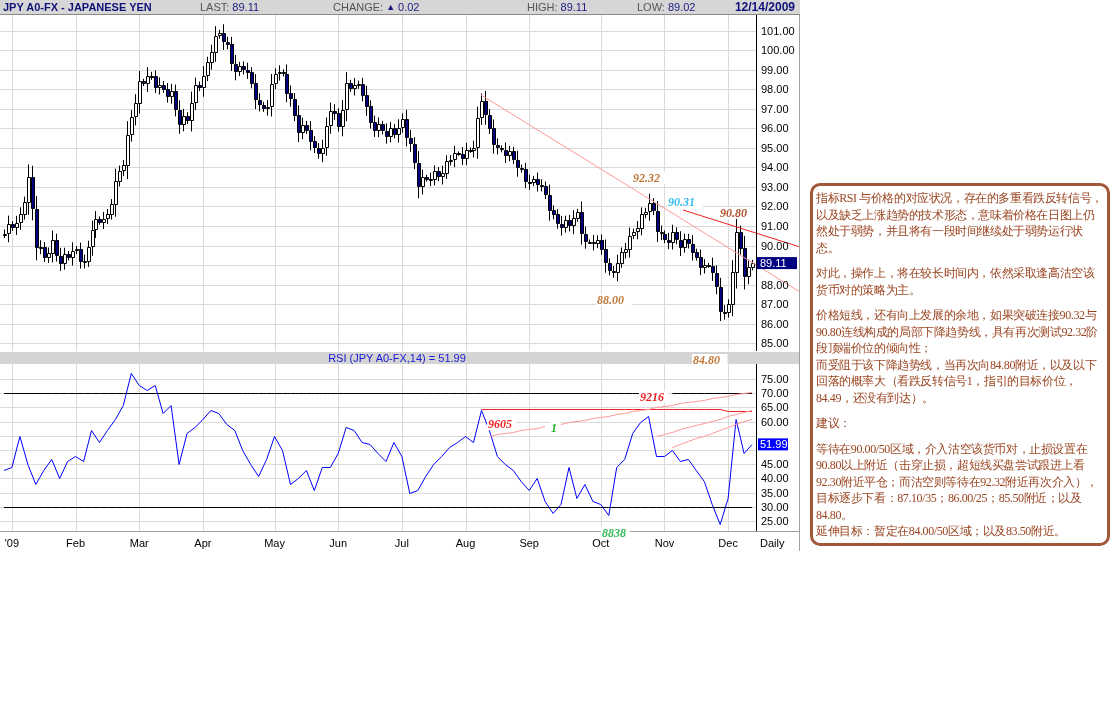 The width and height of the screenshot is (1115, 712). What do you see at coordinates (775, 521) in the screenshot?
I see `axis-label: 25.00` at bounding box center [775, 521].